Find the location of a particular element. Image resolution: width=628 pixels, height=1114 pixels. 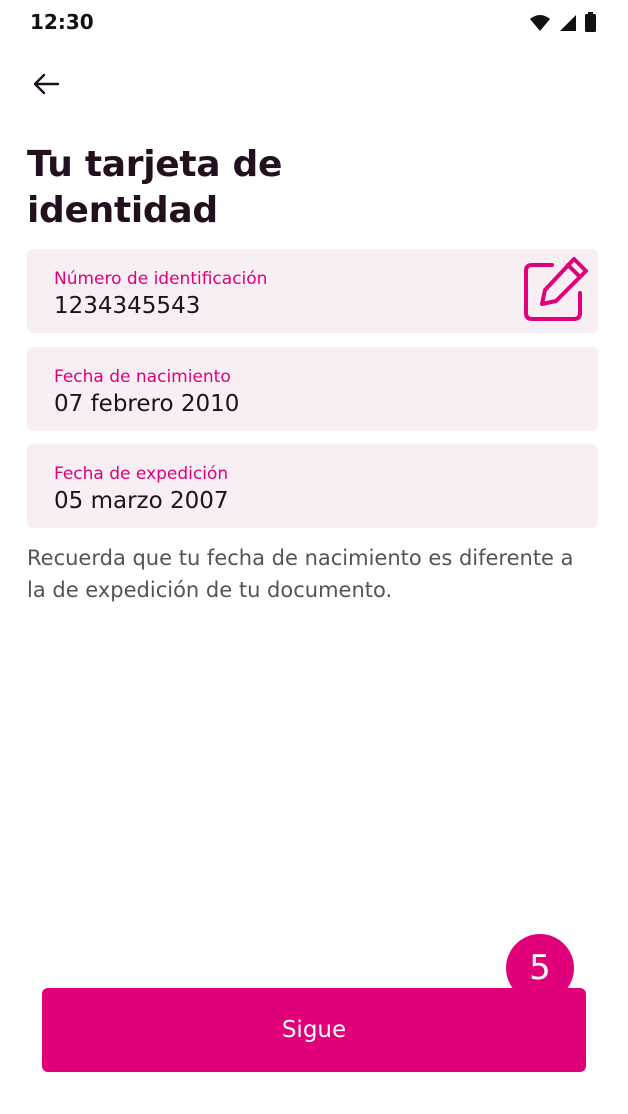

issue-date-field: Fecha de expedición 05 marzo 2007 is located at coordinates (312, 486).